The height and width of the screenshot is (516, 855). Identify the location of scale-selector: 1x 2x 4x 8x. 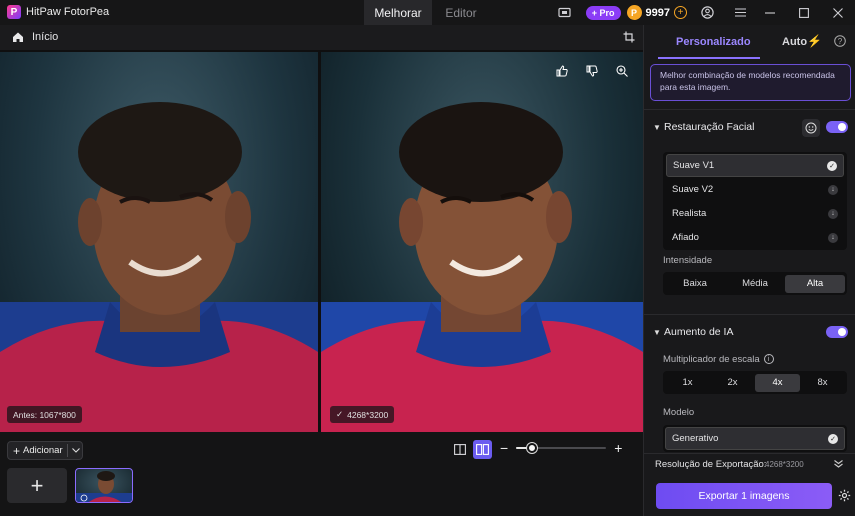
(755, 382).